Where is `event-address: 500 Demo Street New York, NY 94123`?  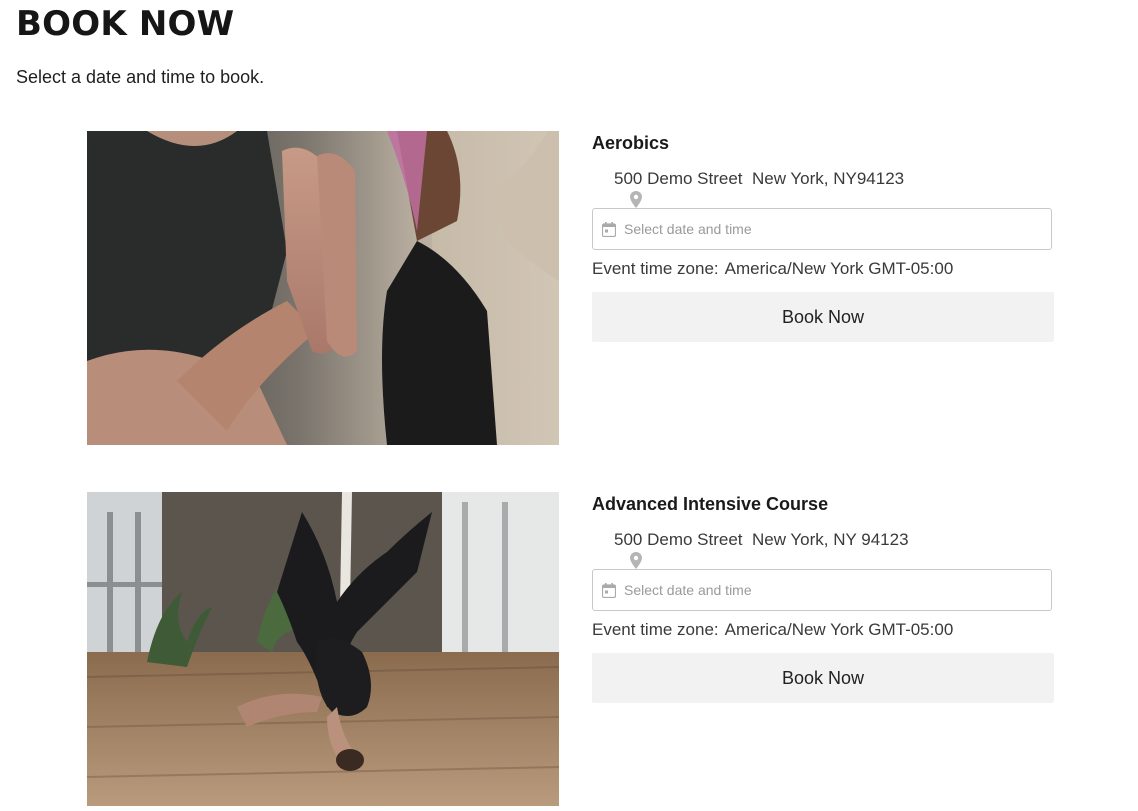 event-address: 500 Demo Street New York, NY 94123 is located at coordinates (750, 549).